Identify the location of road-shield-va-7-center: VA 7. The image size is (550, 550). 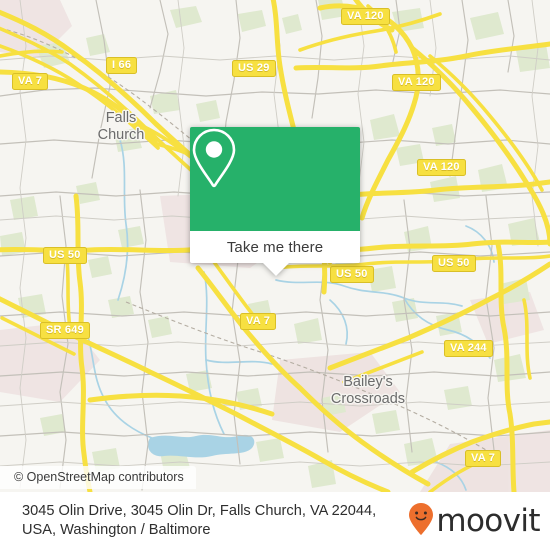
(258, 321).